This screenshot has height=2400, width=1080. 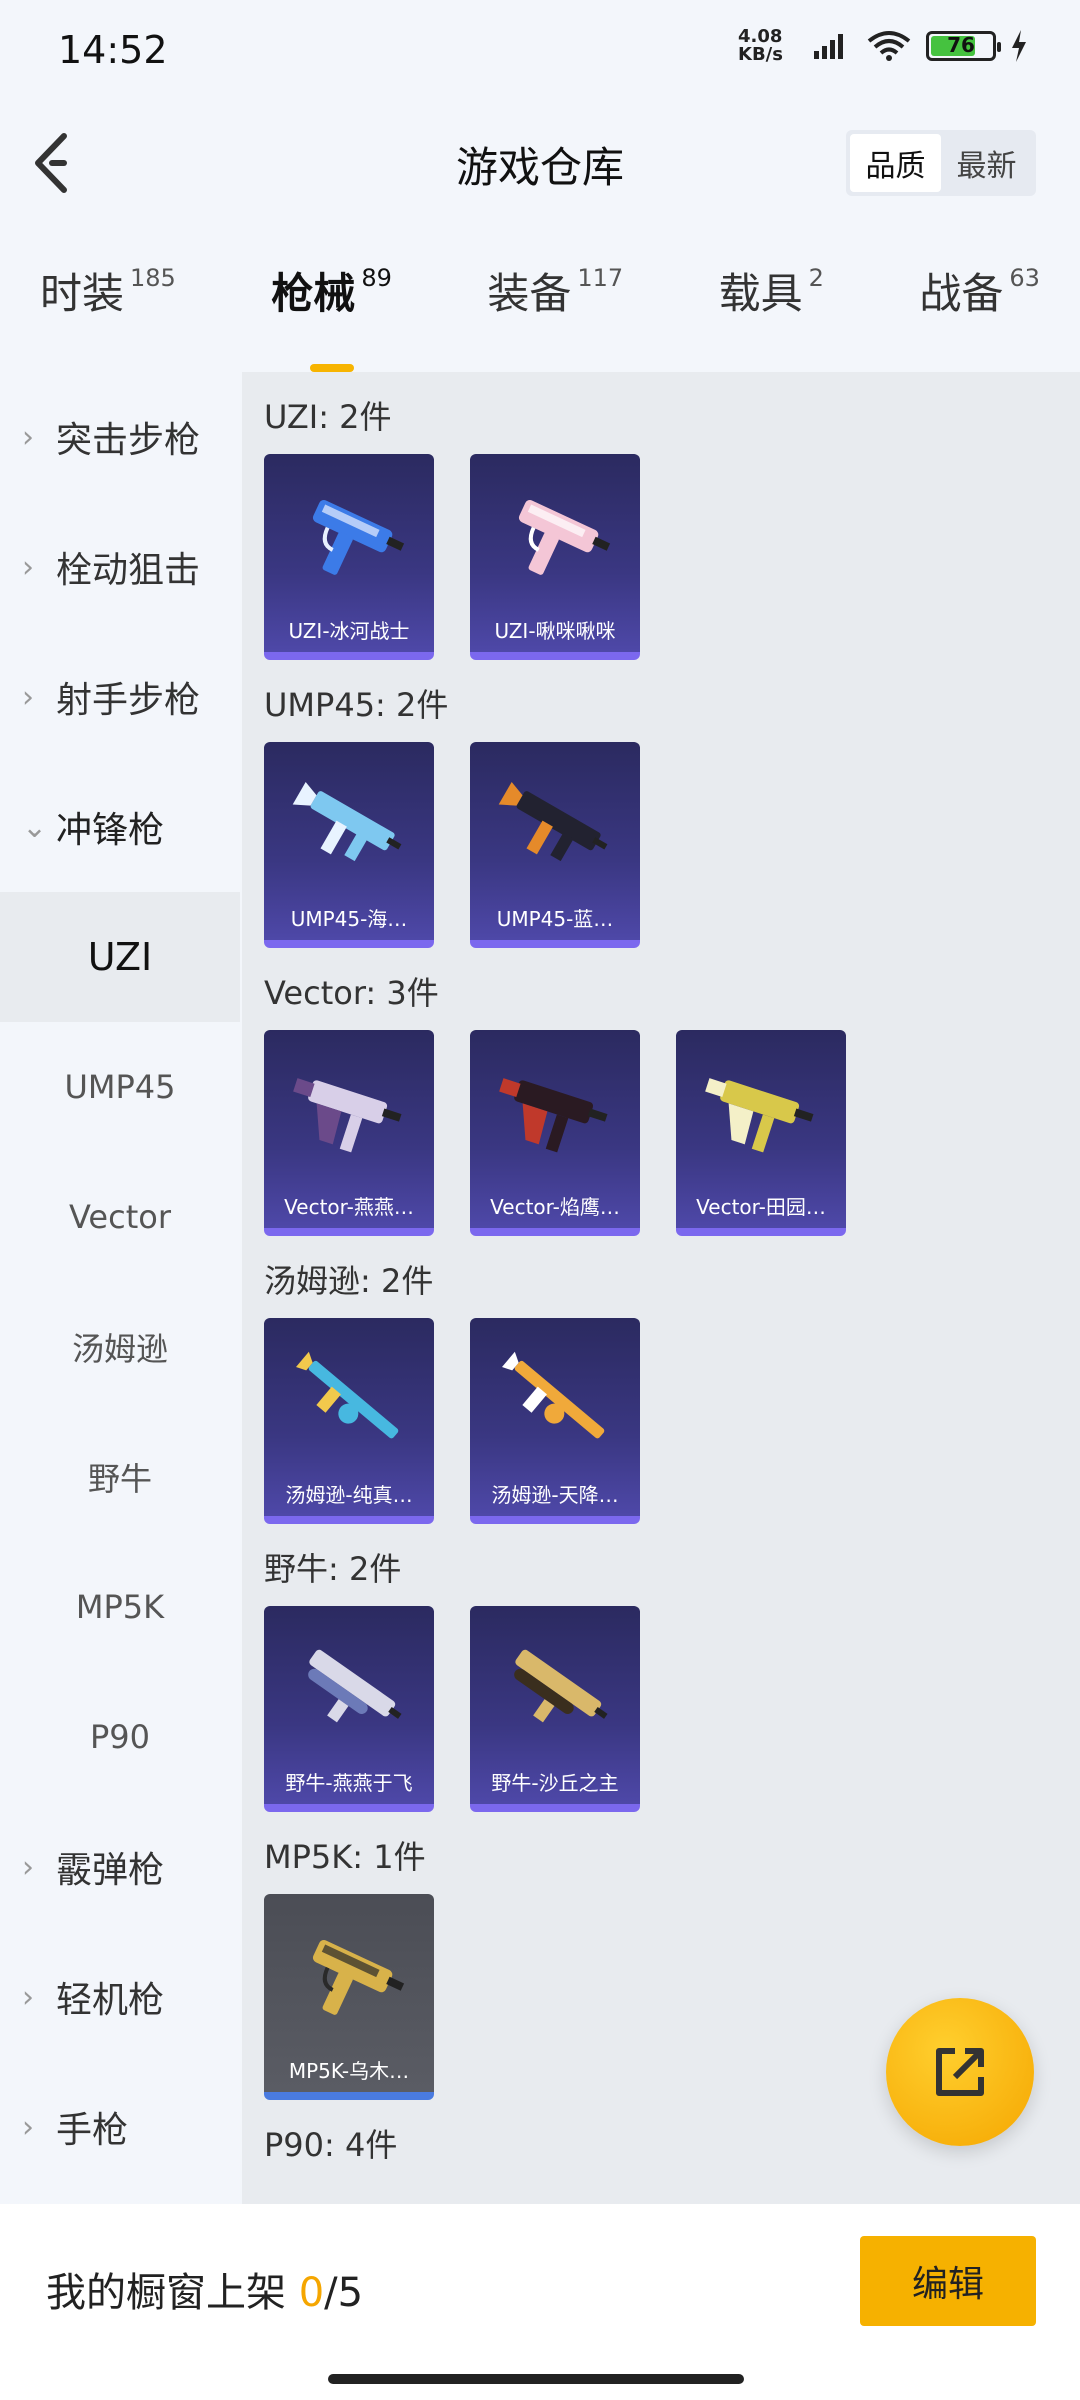 What do you see at coordinates (82, 293) in the screenshot?
I see `tab-label: 时装` at bounding box center [82, 293].